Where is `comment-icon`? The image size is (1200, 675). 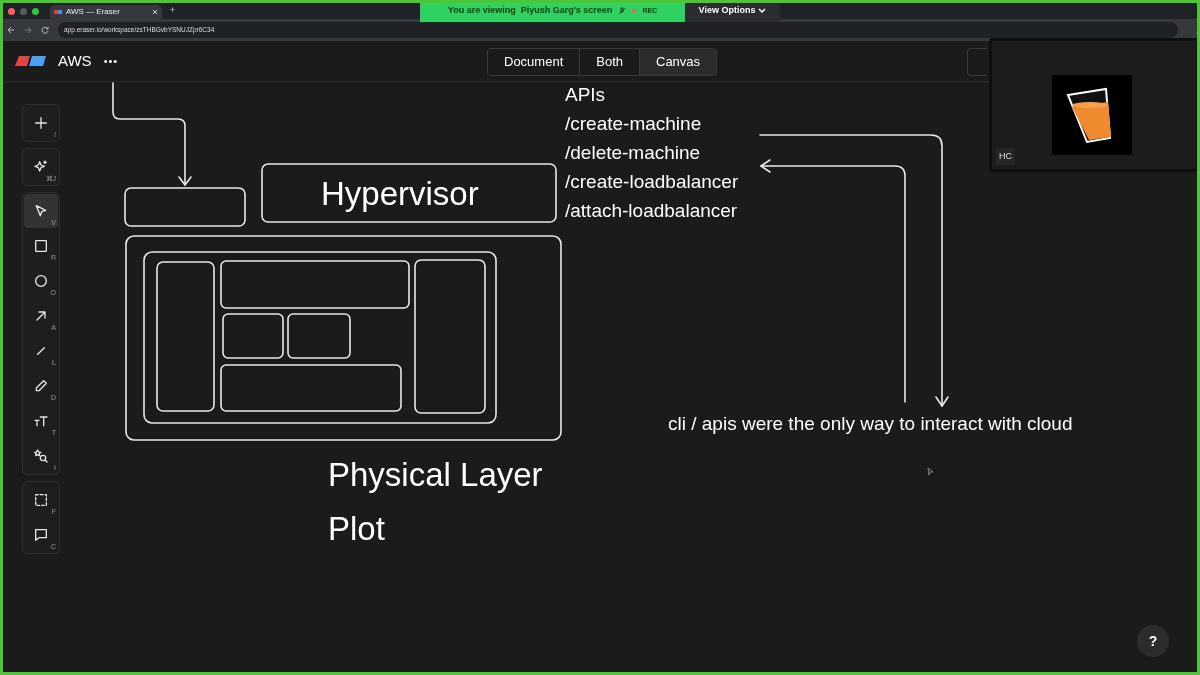
comment-icon is located at coordinates (41, 535).